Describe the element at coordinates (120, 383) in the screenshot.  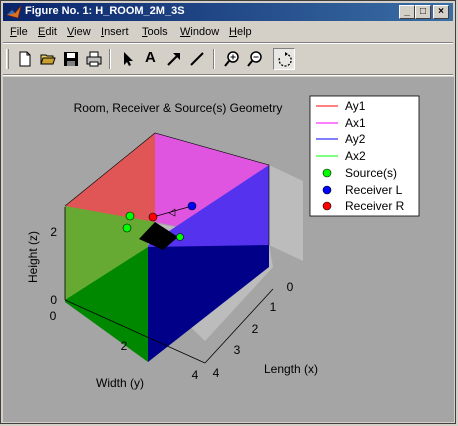
I see `y-axis-label: Width (y)` at that location.